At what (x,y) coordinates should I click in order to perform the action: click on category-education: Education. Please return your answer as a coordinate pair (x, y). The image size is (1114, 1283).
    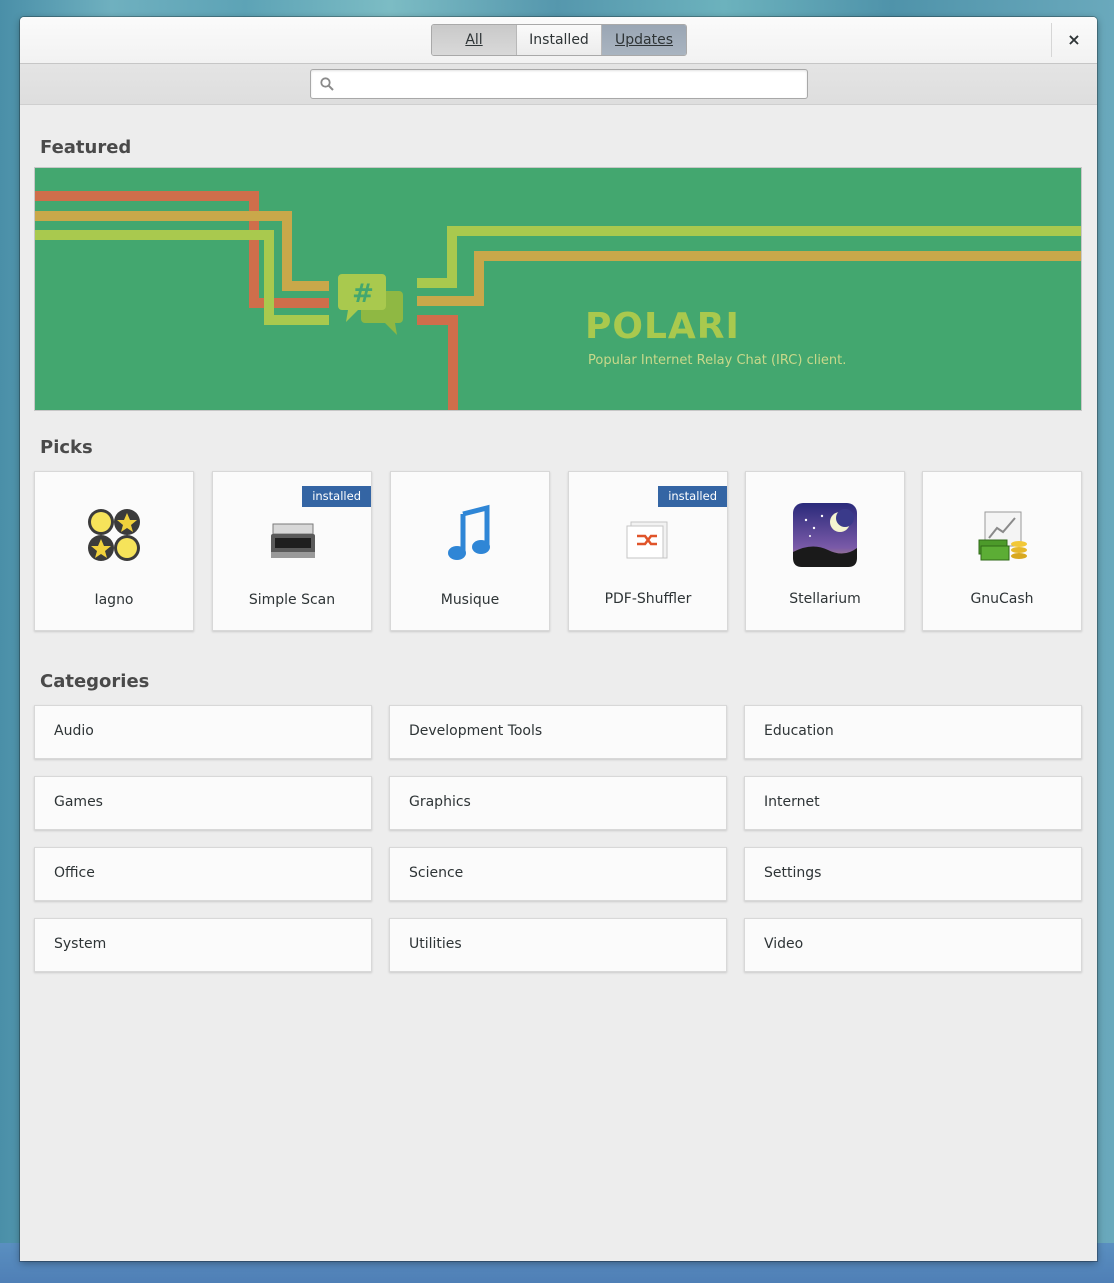
    Looking at the image, I should click on (913, 732).